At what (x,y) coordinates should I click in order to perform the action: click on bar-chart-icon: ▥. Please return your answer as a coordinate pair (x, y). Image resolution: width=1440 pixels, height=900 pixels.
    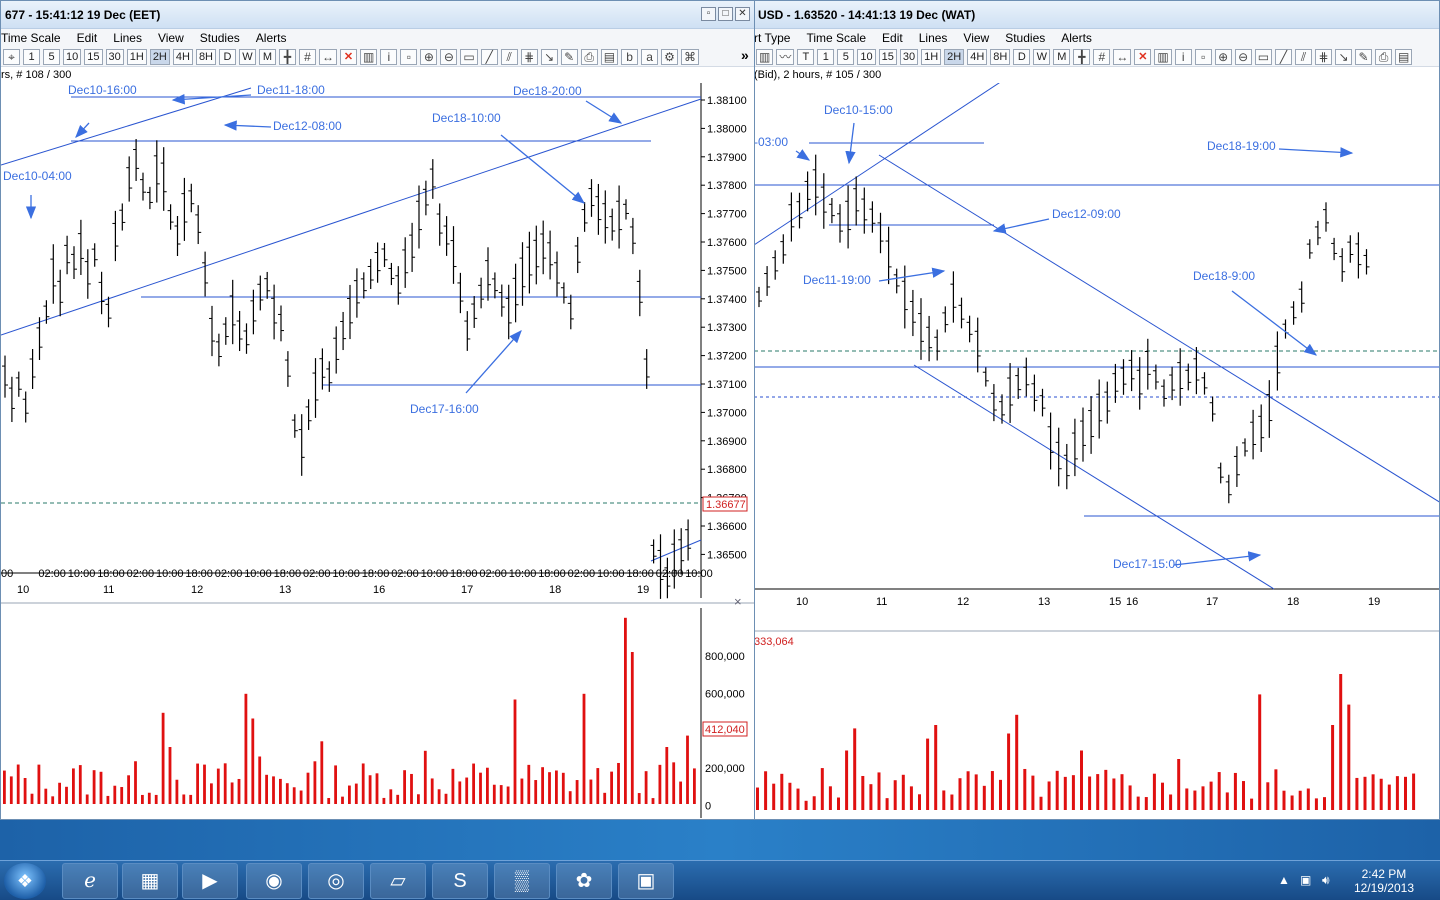
    Looking at the image, I should click on (765, 56).